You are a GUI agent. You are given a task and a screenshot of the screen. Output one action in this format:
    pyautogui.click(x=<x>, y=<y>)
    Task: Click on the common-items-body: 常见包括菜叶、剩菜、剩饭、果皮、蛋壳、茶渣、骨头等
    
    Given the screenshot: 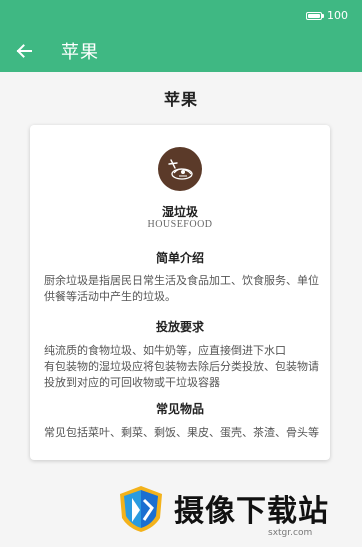 What is the action you would take?
    pyautogui.click(x=181, y=432)
    